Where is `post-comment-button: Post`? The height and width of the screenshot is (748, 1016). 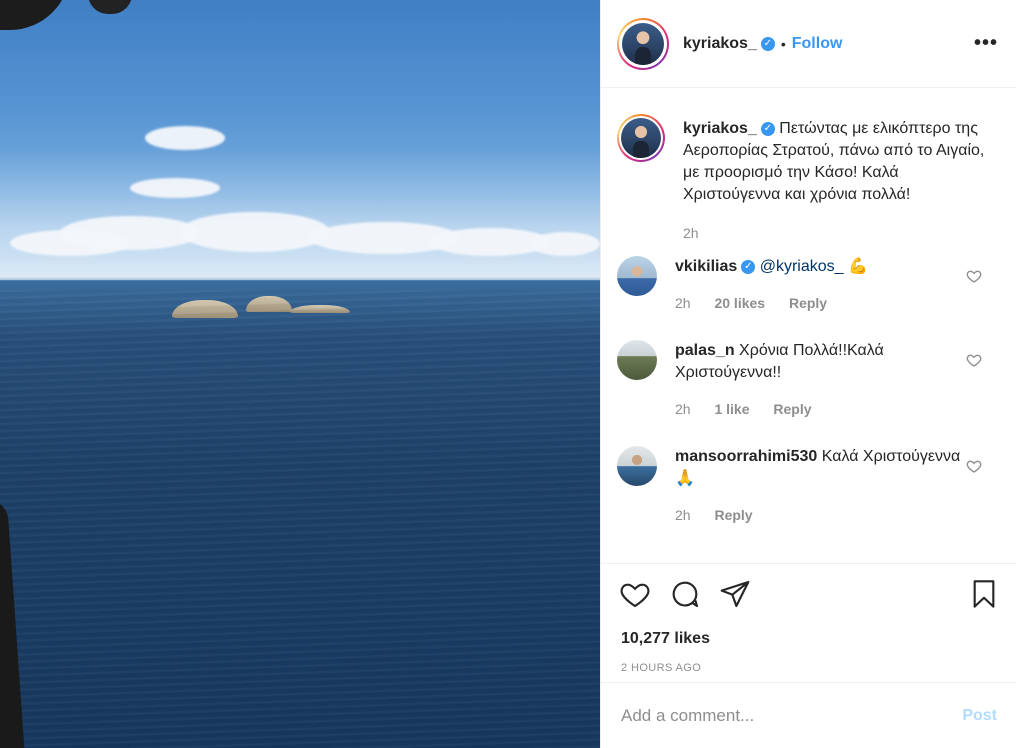
post-comment-button: Post is located at coordinates (979, 716).